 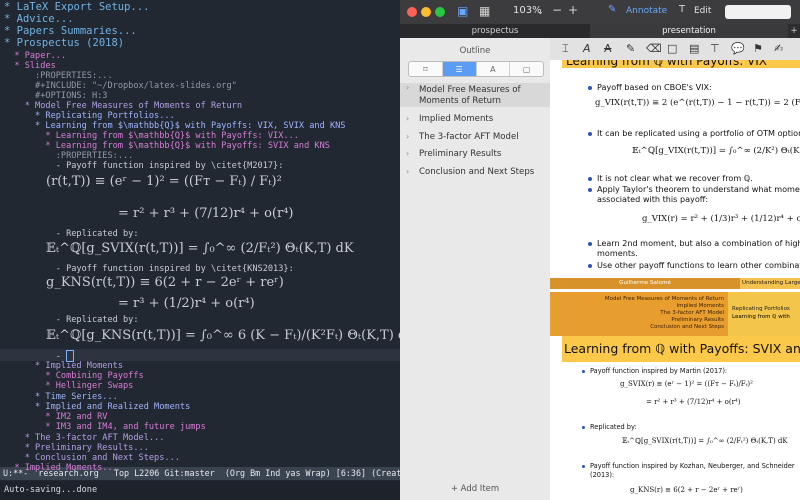 What do you see at coordinates (664, 299) in the screenshot?
I see `nav-section-link: Model Free Measures of Moments of Return` at bounding box center [664, 299].